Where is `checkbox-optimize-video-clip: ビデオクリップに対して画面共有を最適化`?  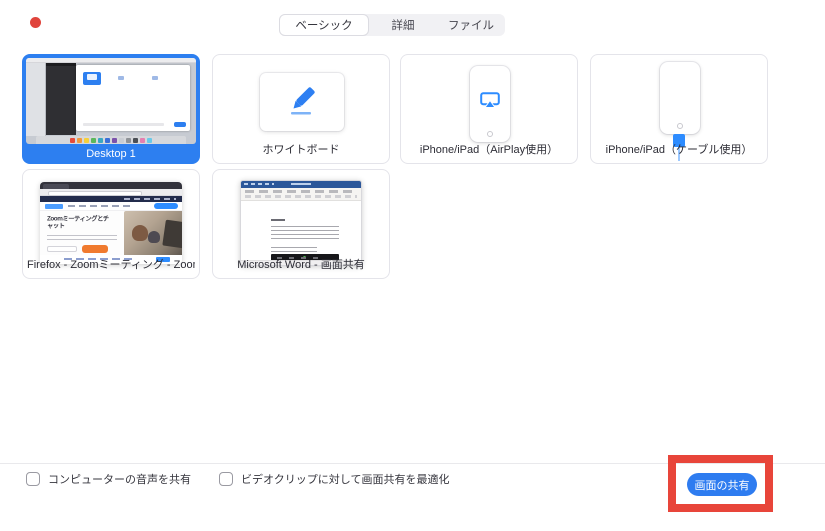
checkbox-optimize-video-clip: ビデオクリップに対して画面共有を最適化 is located at coordinates (334, 479).